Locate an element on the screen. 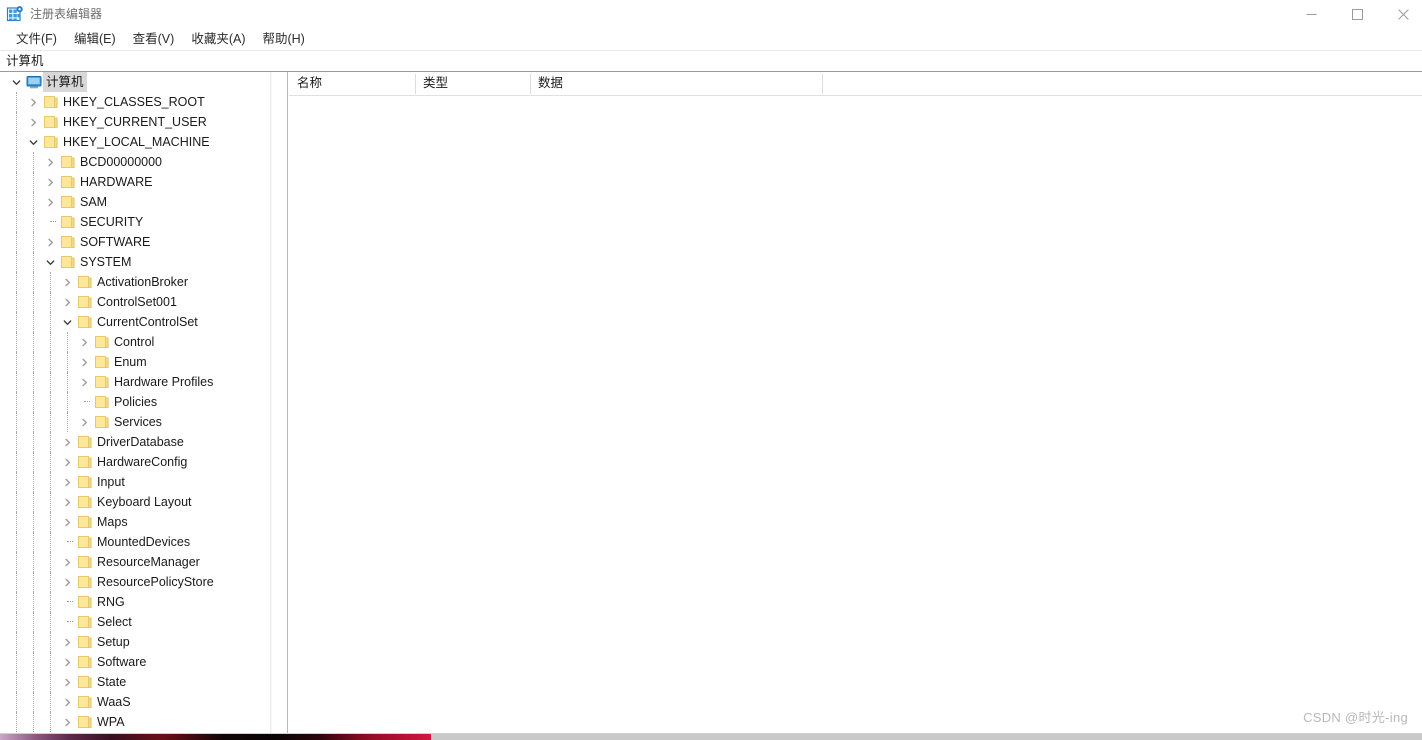 Image resolution: width=1422 pixels, height=740 pixels. menu-item-2: 查看(V) is located at coordinates (154, 39).